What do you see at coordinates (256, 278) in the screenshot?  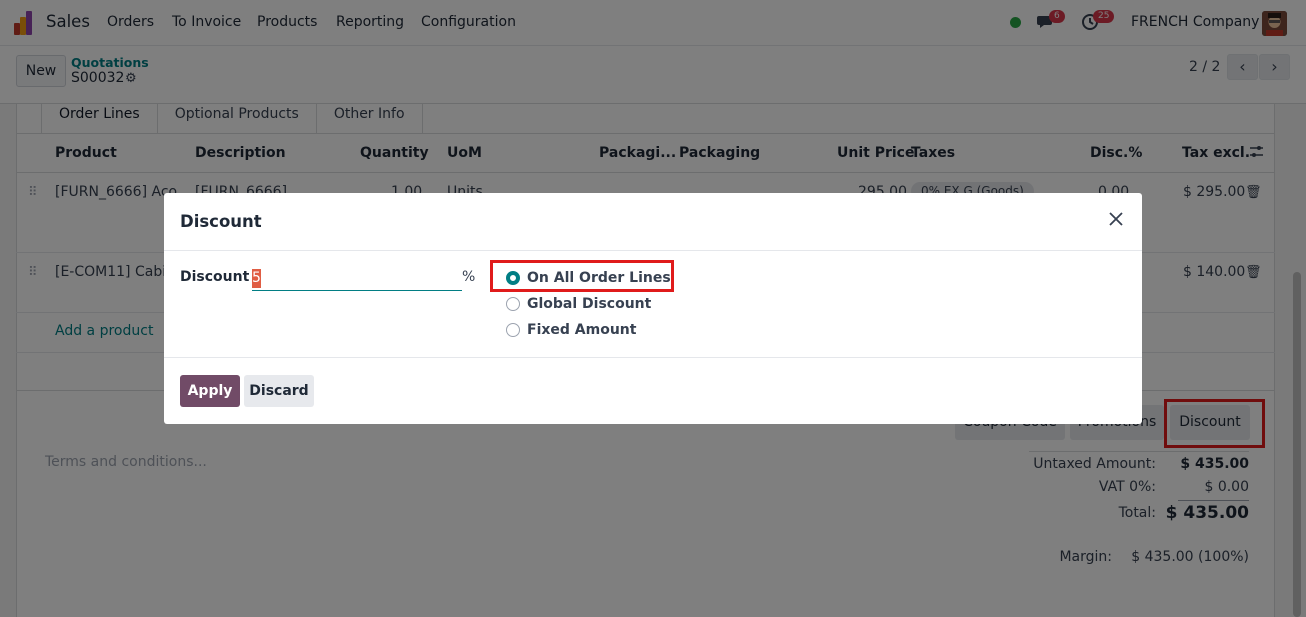 I see `discount-input-selection: 5` at bounding box center [256, 278].